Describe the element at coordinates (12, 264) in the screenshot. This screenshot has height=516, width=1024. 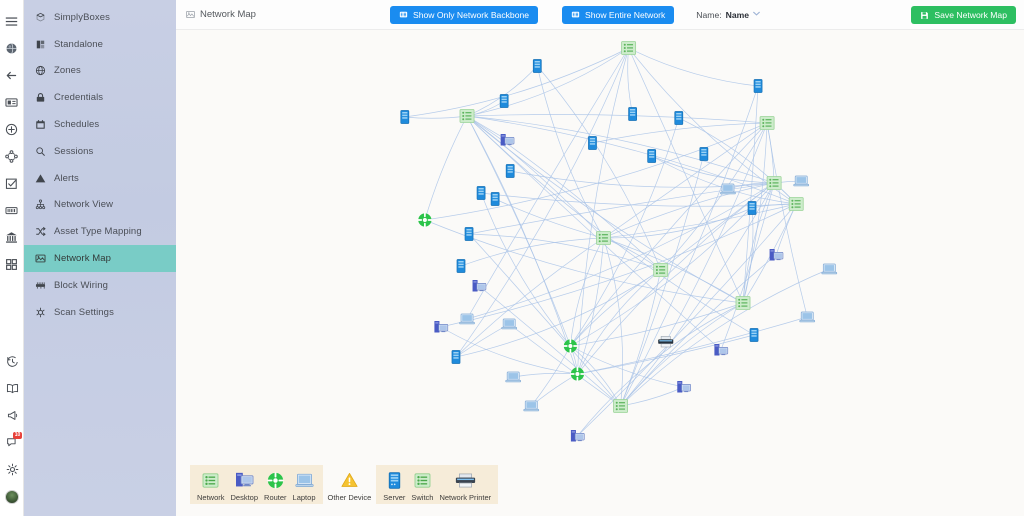
I see `grid-apps-icon` at that location.